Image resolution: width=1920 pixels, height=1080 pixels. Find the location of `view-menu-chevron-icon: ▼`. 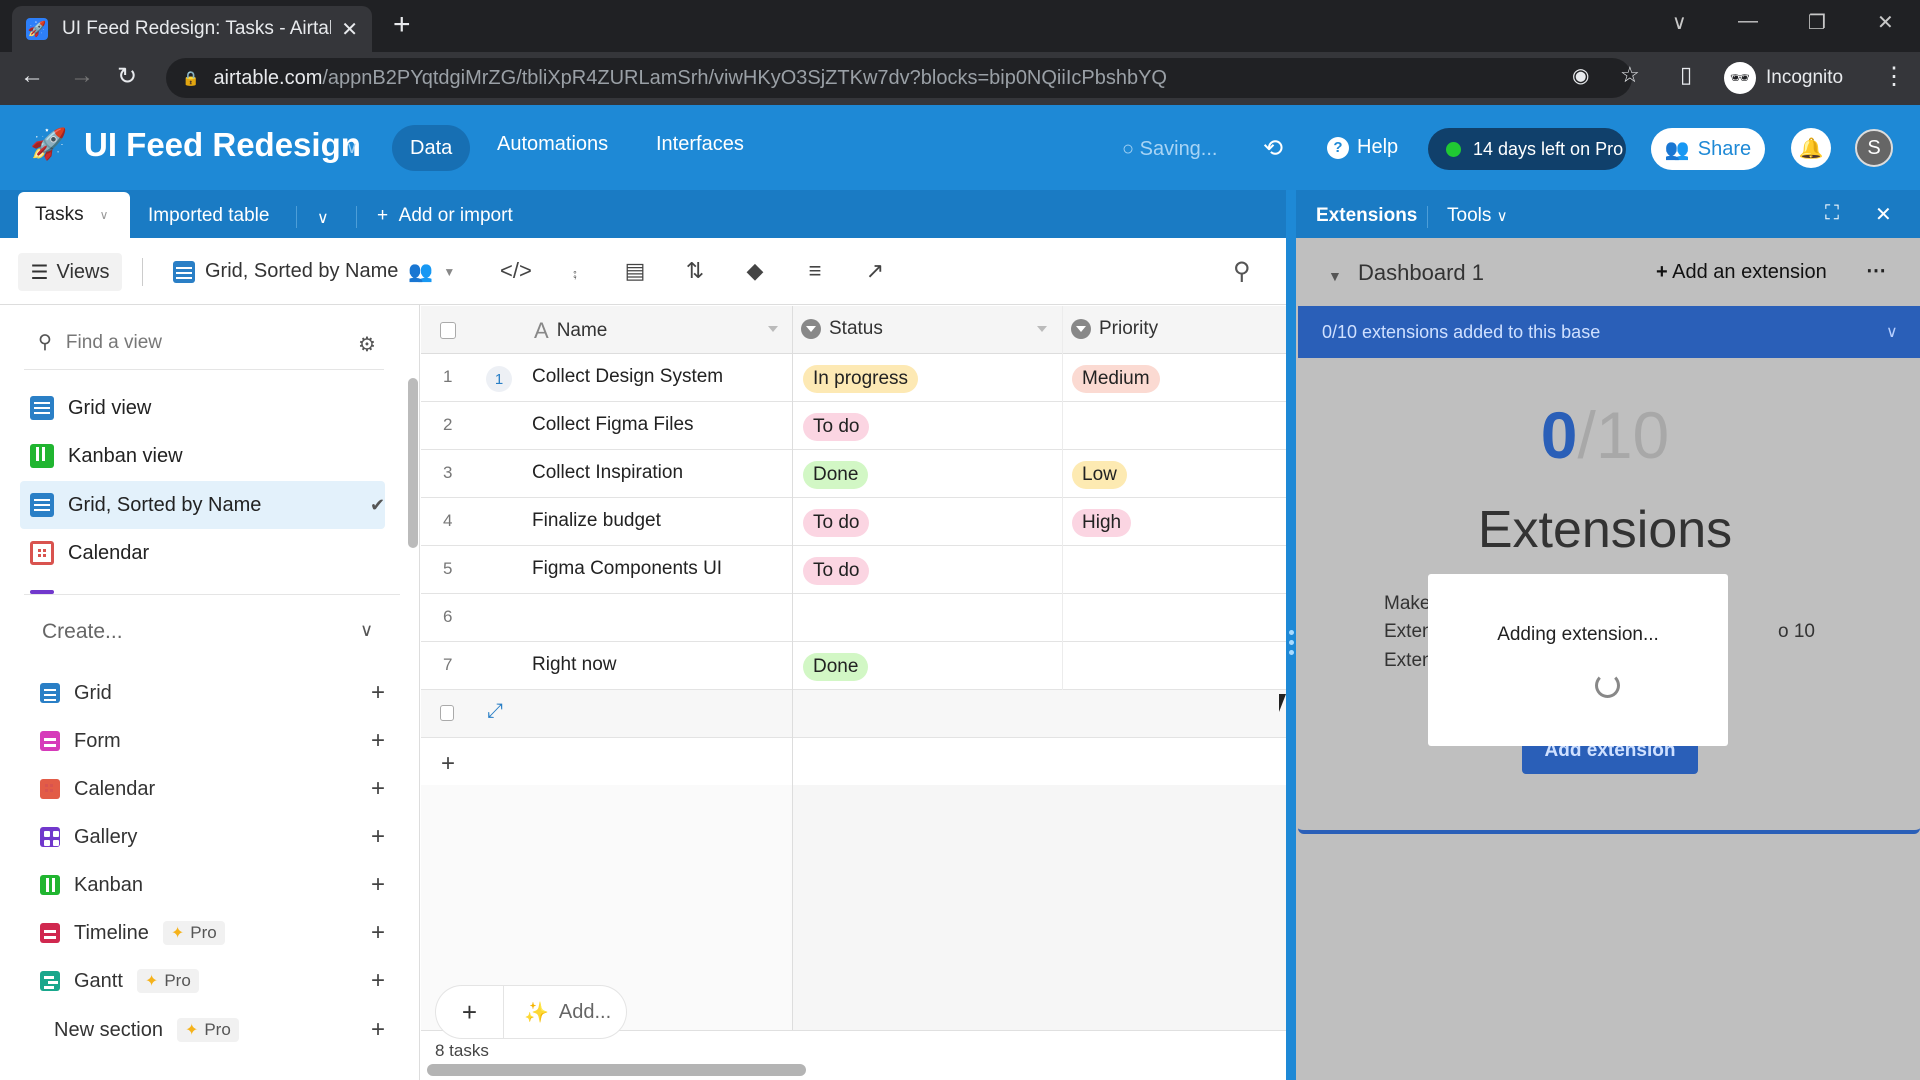

view-menu-chevron-icon: ▼ is located at coordinates (449, 272).